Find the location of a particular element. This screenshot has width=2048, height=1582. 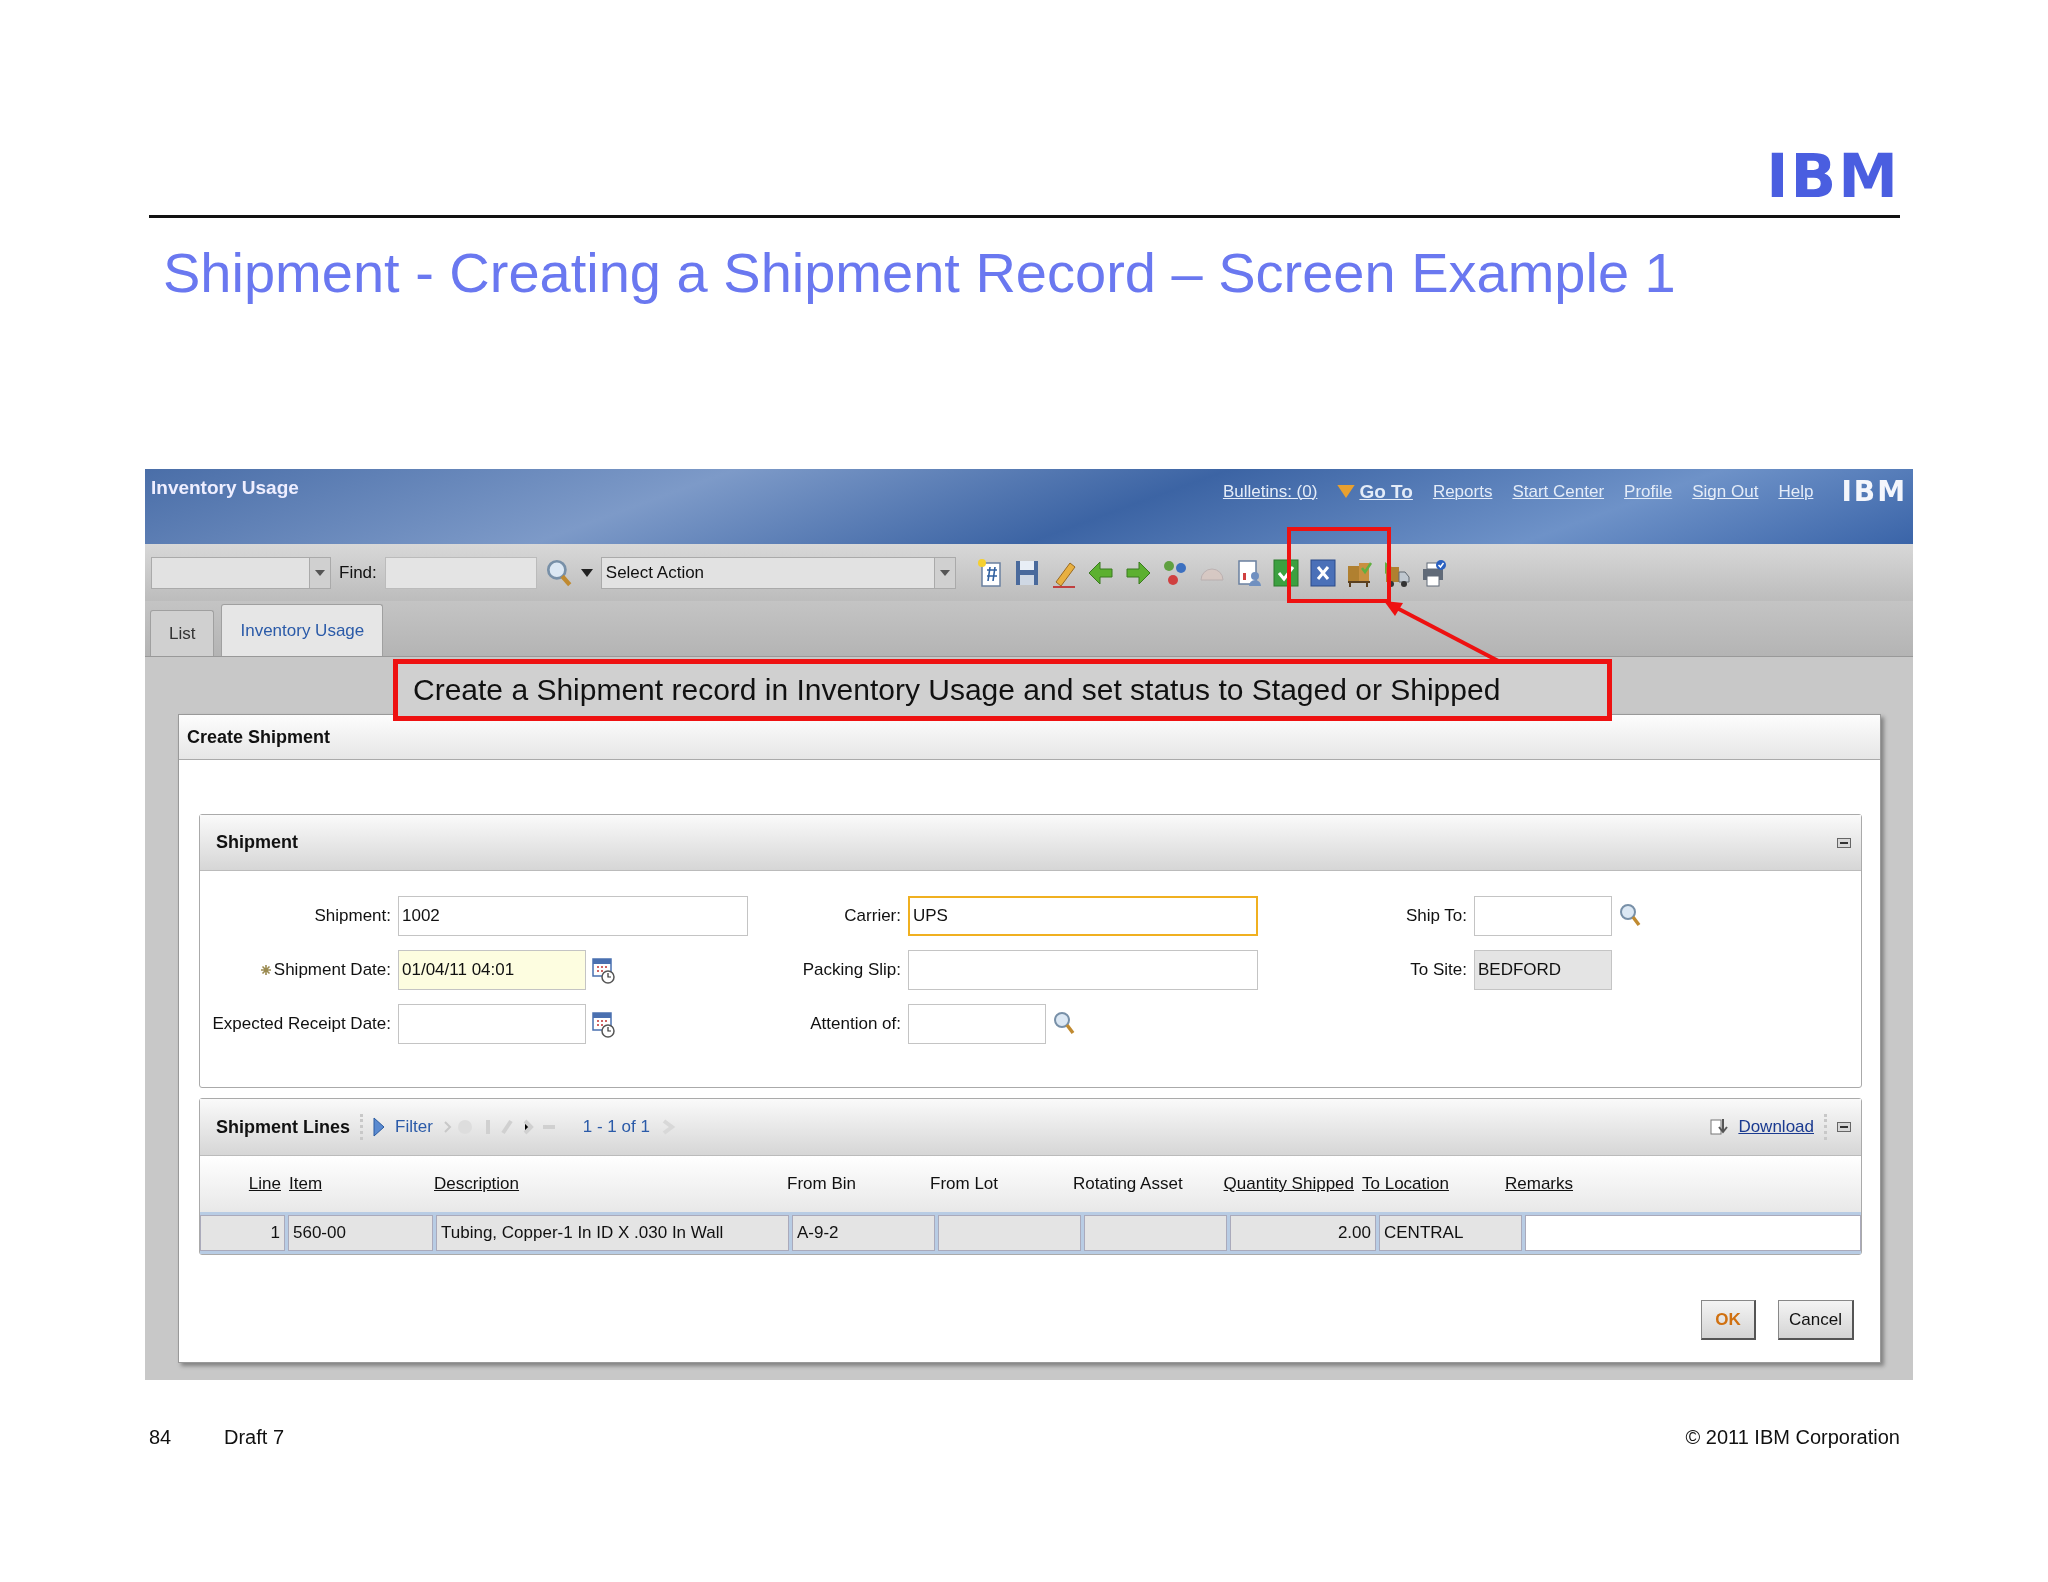

go-to-menu: Go To is located at coordinates (1386, 491).